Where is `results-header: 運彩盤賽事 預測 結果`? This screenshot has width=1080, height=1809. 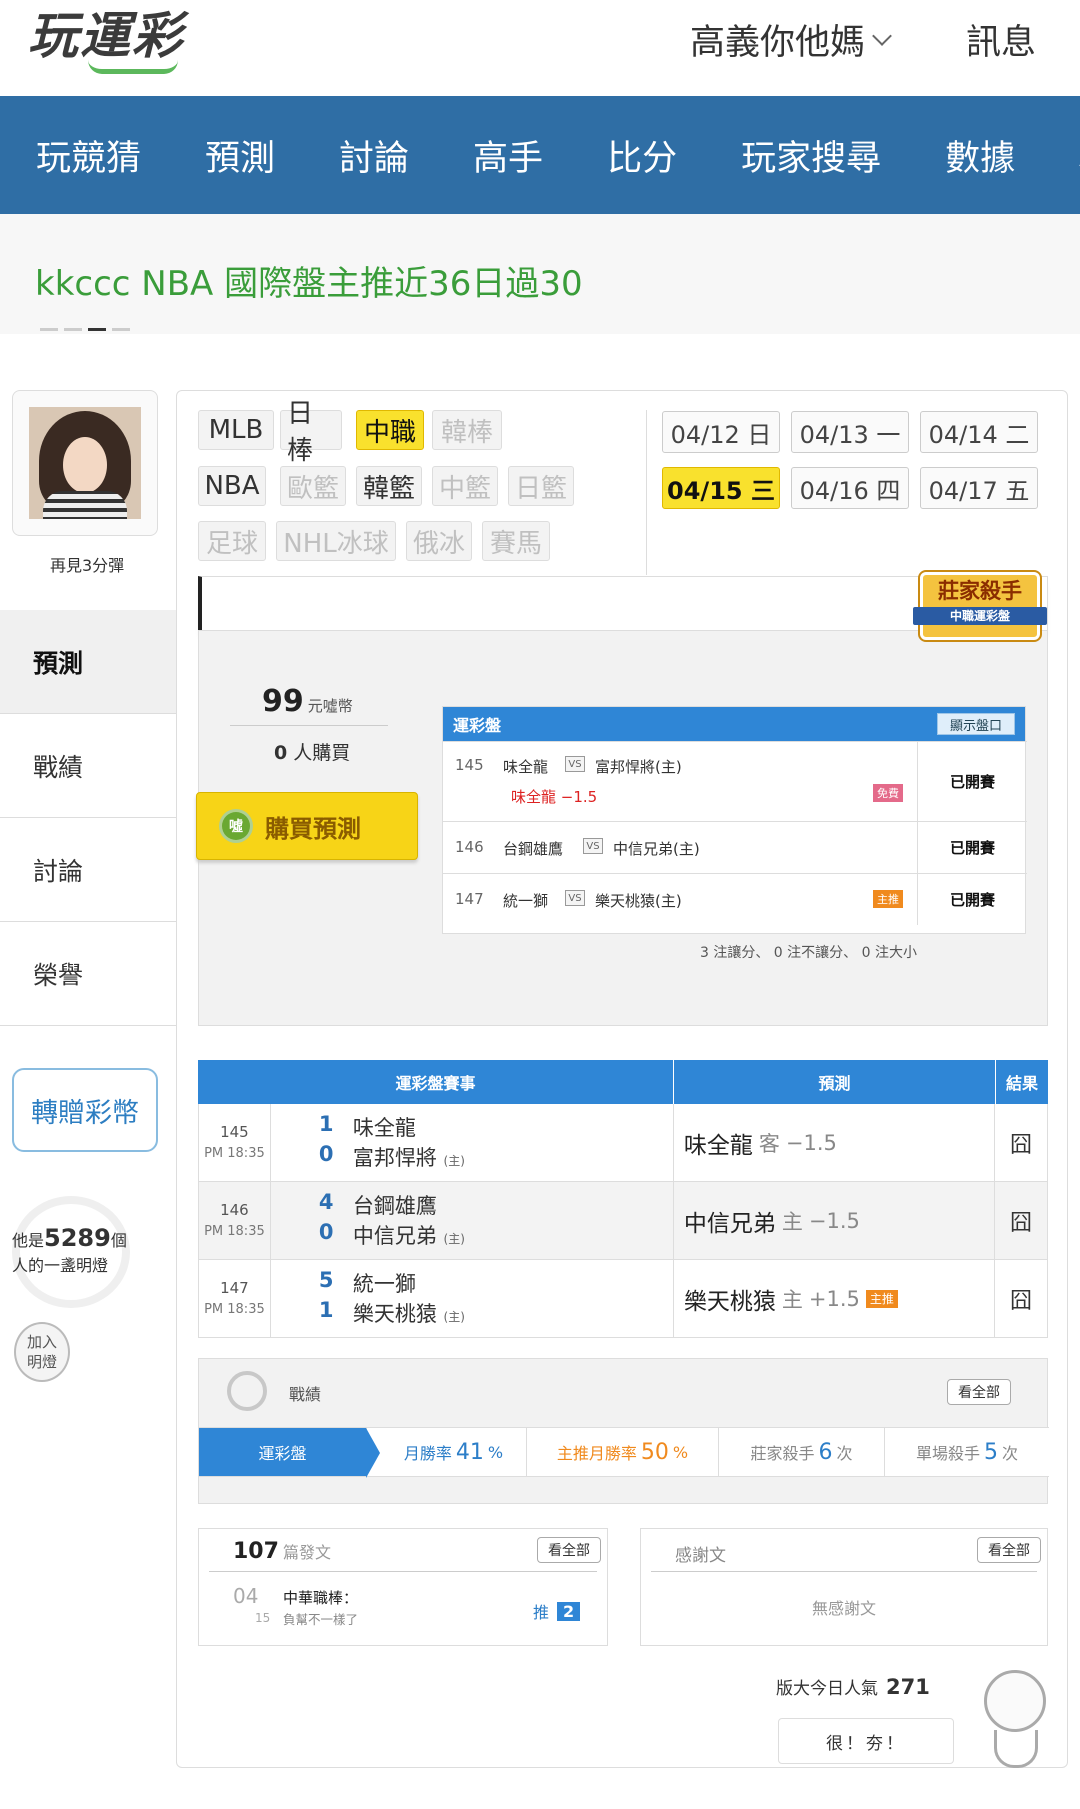
results-header: 運彩盤賽事 預測 結果 is located at coordinates (623, 1082).